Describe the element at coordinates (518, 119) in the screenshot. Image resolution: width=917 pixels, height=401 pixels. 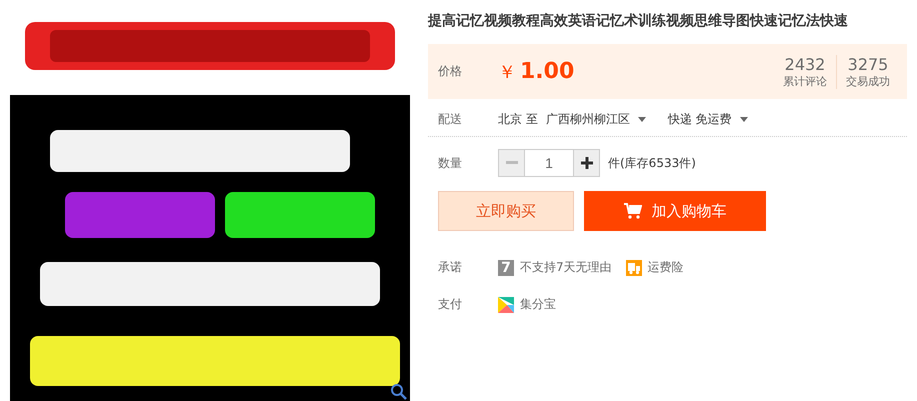
I see `origin-text: 北京 至` at that location.